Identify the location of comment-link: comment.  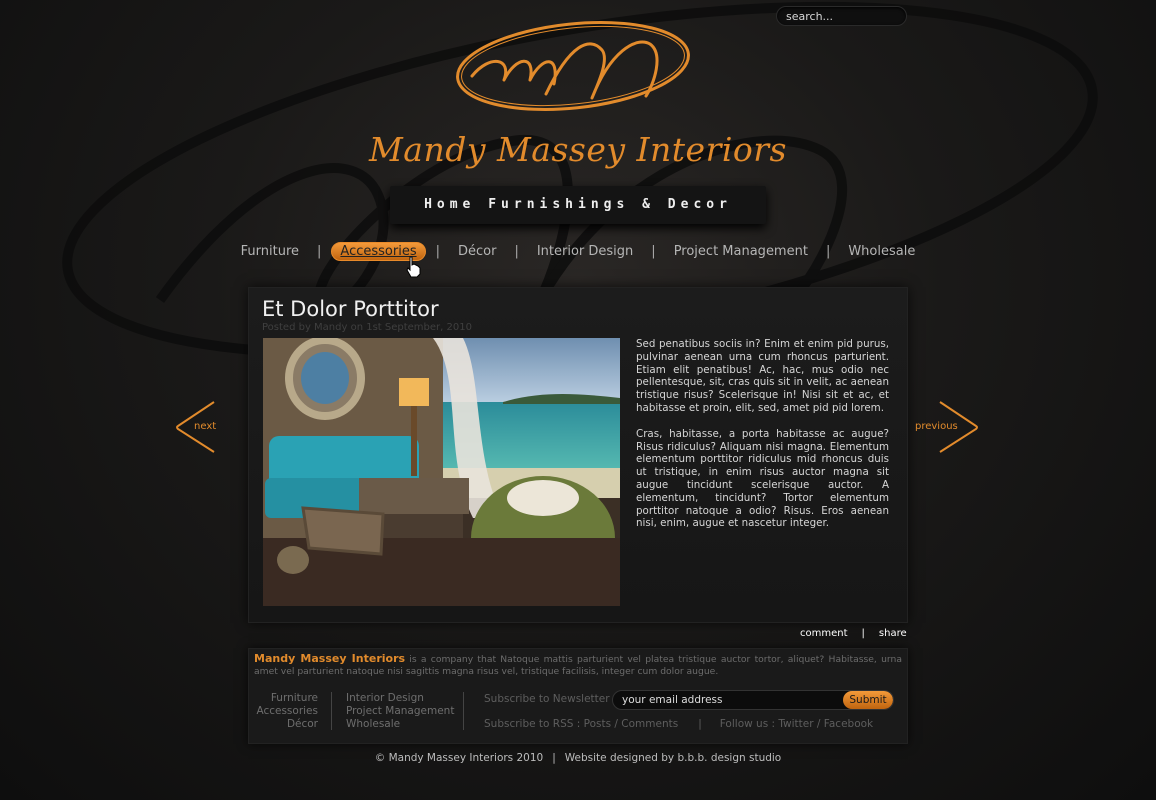
(824, 633).